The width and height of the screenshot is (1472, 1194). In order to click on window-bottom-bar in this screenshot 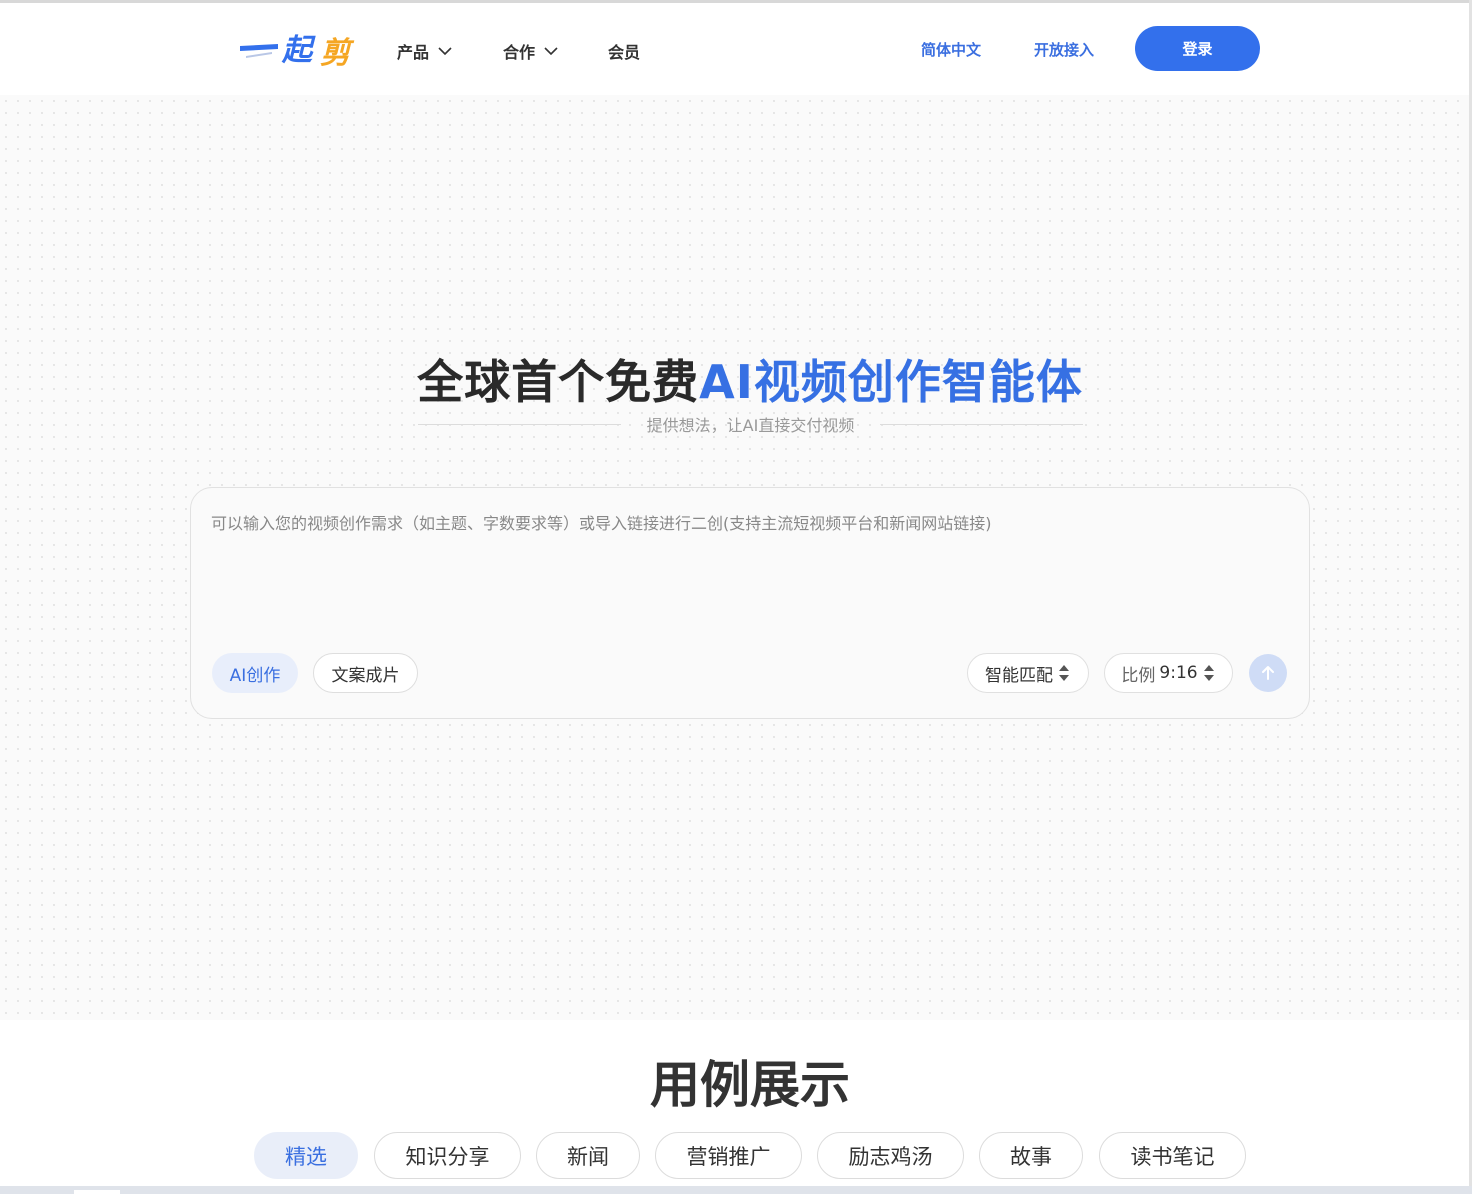, I will do `click(736, 1190)`.